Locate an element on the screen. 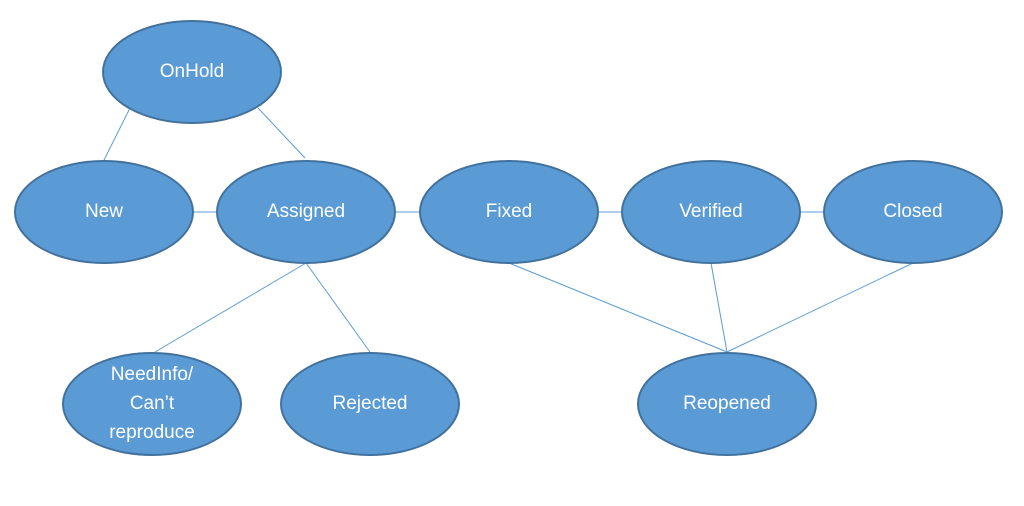 This screenshot has height=506, width=1024. node-label: reproduce is located at coordinates (152, 432).